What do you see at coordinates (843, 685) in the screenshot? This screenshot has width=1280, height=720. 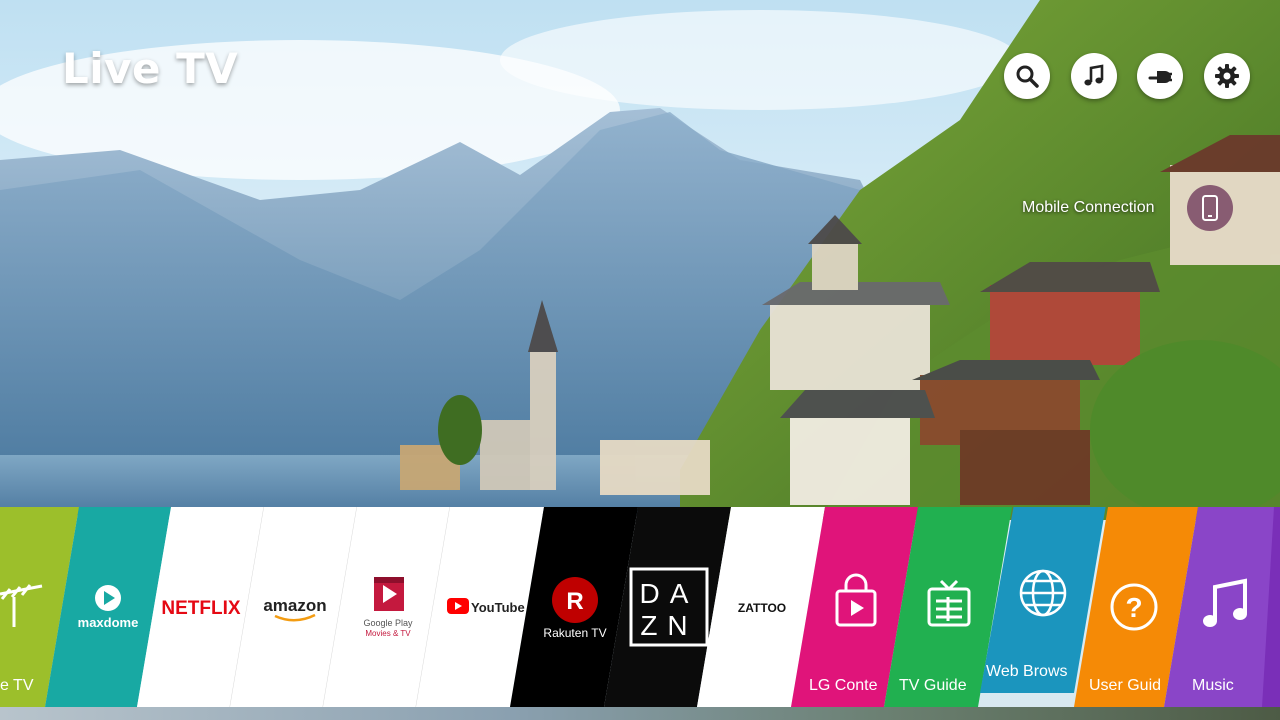 I see `tile-label-lg-content: LG Conte` at bounding box center [843, 685].